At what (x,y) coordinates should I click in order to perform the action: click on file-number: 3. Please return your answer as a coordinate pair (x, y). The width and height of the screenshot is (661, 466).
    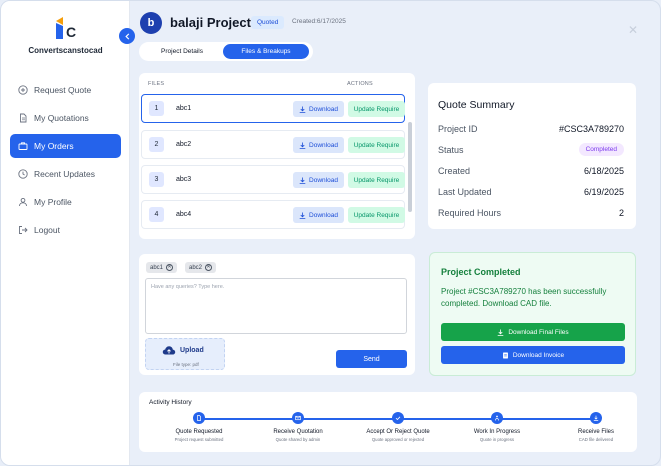
    Looking at the image, I should click on (156, 179).